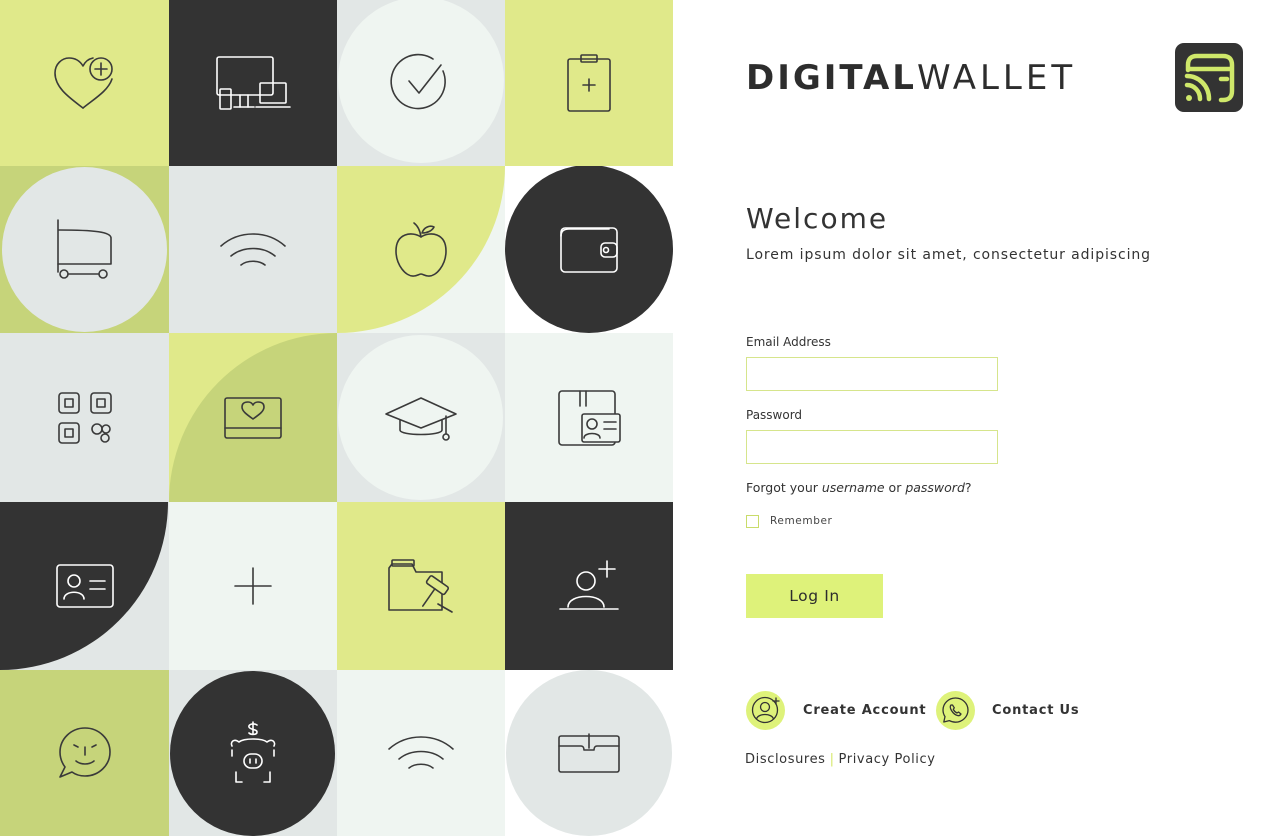 This screenshot has height=836, width=1285. I want to click on brand-wordmark: DIGITALWALLET, so click(911, 78).